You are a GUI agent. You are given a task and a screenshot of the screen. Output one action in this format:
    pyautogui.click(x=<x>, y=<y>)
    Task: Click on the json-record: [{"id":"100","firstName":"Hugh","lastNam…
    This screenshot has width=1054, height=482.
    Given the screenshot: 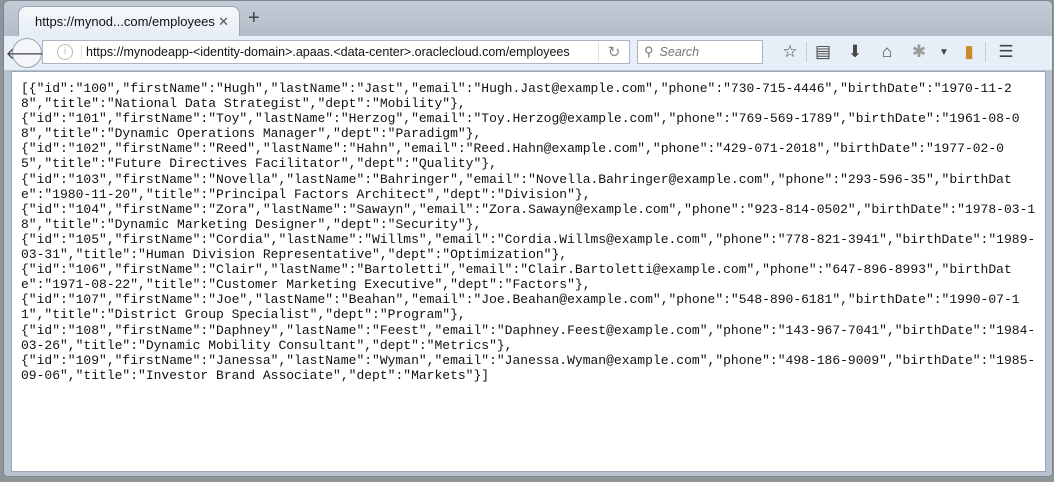 What is the action you would take?
    pyautogui.click(x=516, y=96)
    